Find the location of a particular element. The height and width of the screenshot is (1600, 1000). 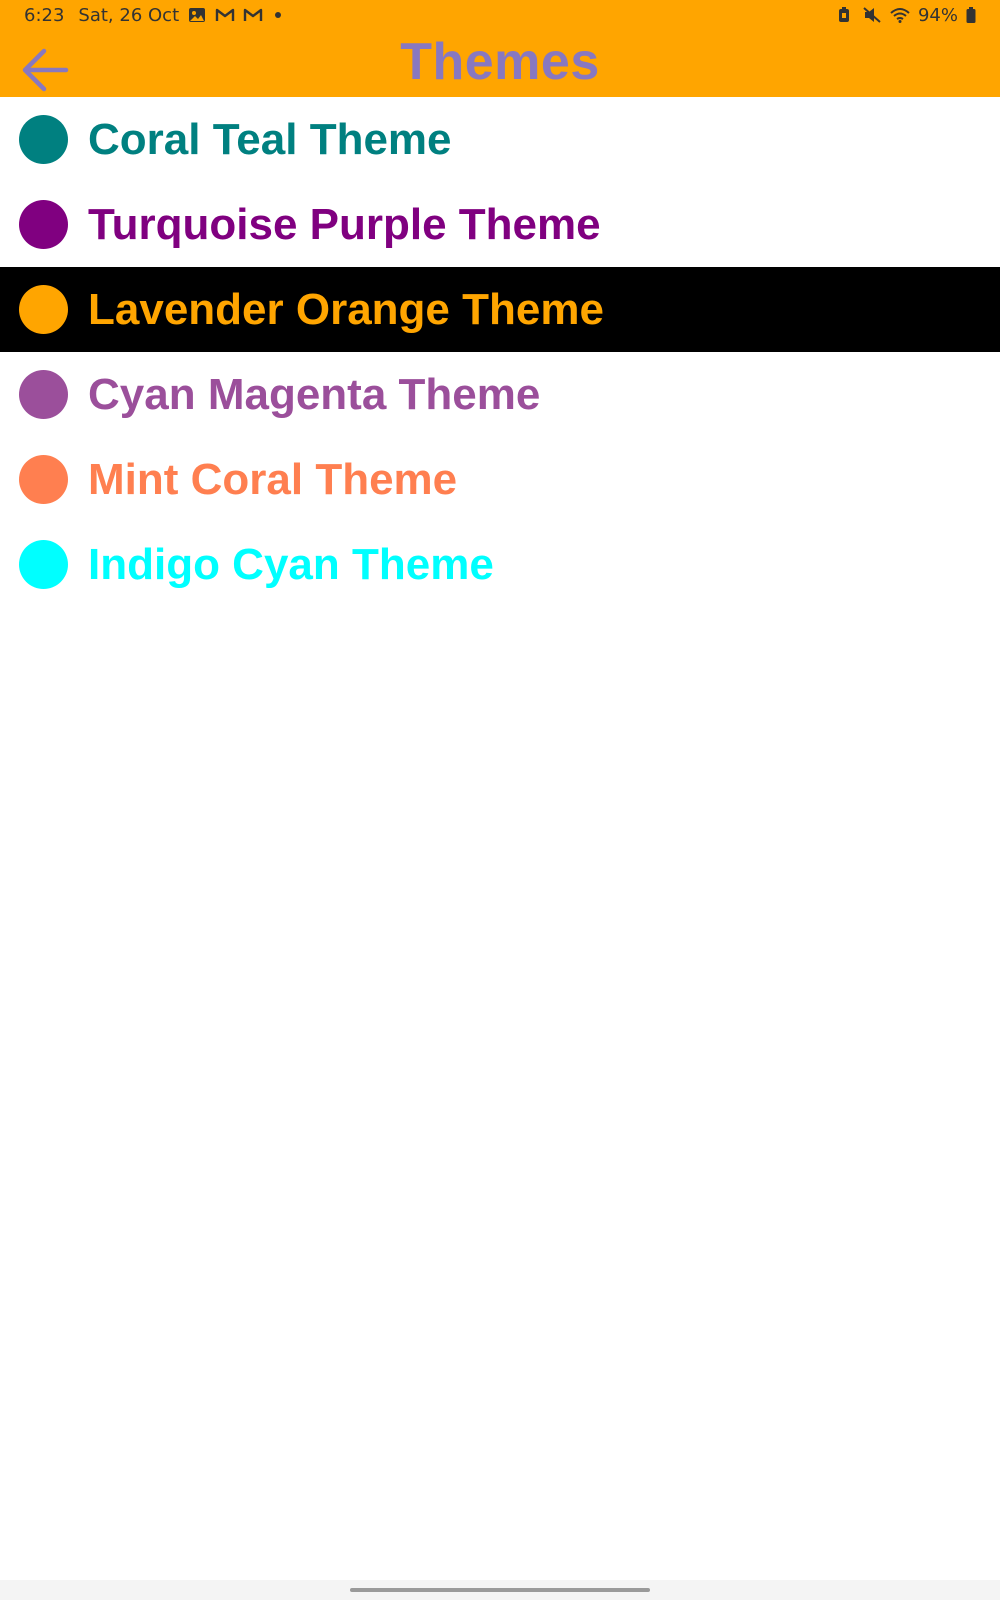

theme-label: Coral Teal Theme is located at coordinates (270, 139).